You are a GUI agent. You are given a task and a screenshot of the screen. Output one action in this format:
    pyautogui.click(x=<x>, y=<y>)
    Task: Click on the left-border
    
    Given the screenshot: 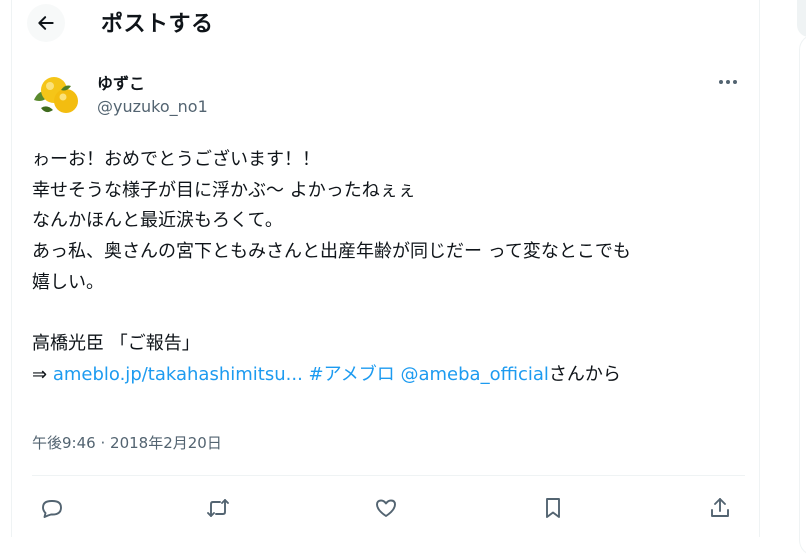 What is the action you would take?
    pyautogui.click(x=11, y=268)
    